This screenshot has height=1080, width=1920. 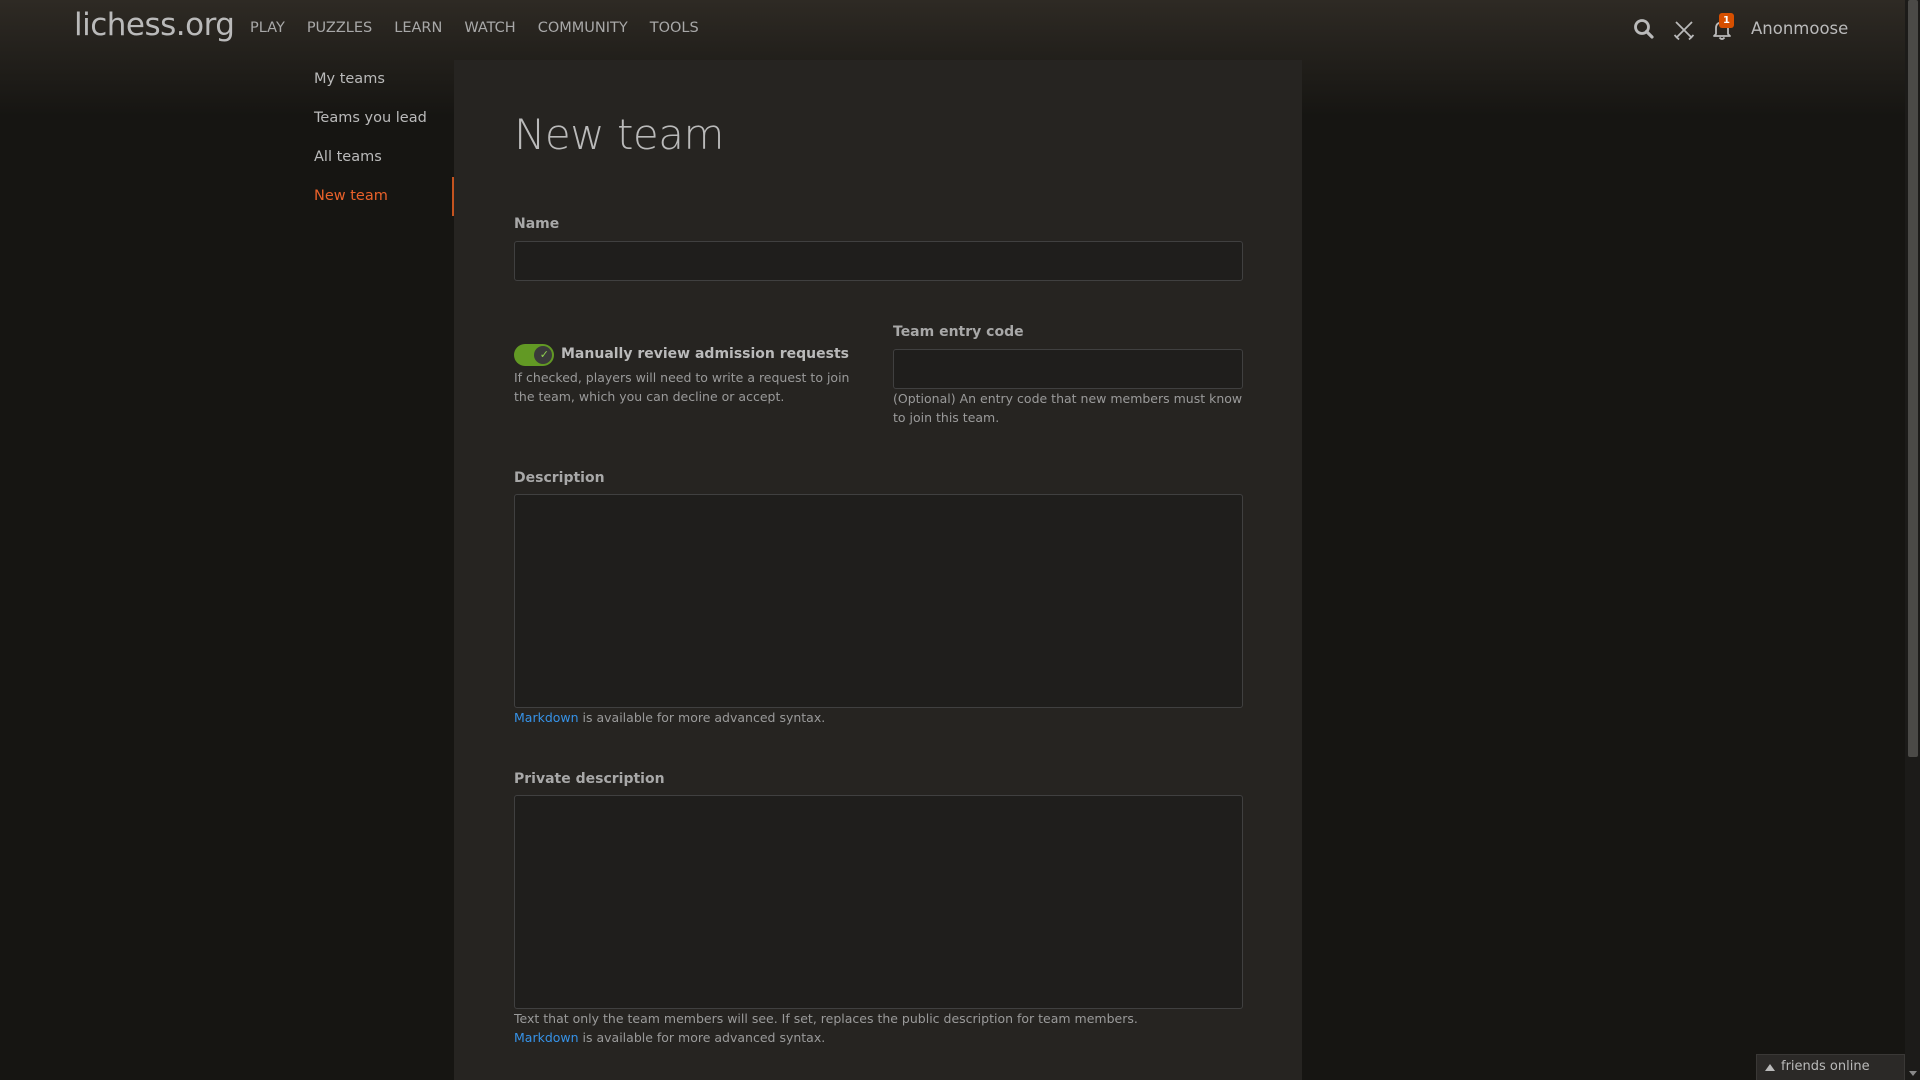 I want to click on scroll-down-arrow-icon, so click(x=1913, y=1073).